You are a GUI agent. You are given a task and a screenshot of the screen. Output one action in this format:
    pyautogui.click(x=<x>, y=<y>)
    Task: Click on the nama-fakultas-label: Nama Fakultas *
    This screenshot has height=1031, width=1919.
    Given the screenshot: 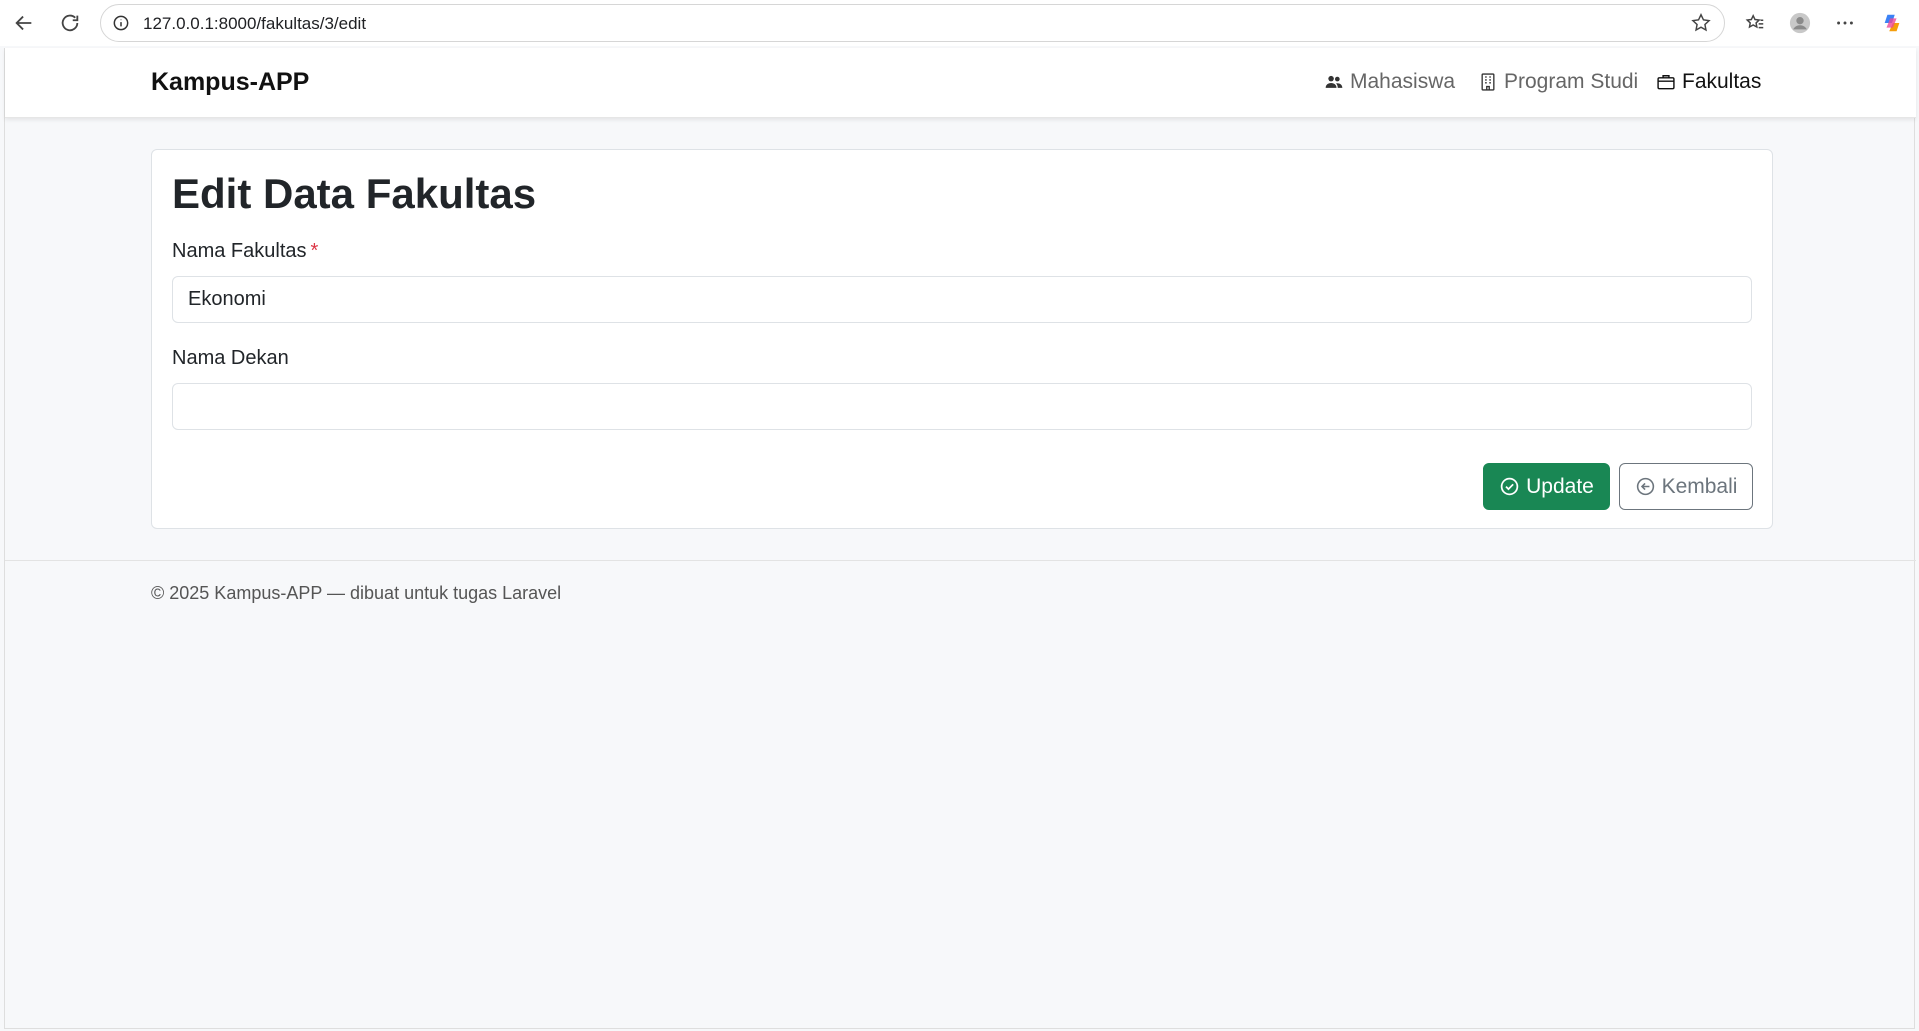 What is the action you would take?
    pyautogui.click(x=245, y=251)
    